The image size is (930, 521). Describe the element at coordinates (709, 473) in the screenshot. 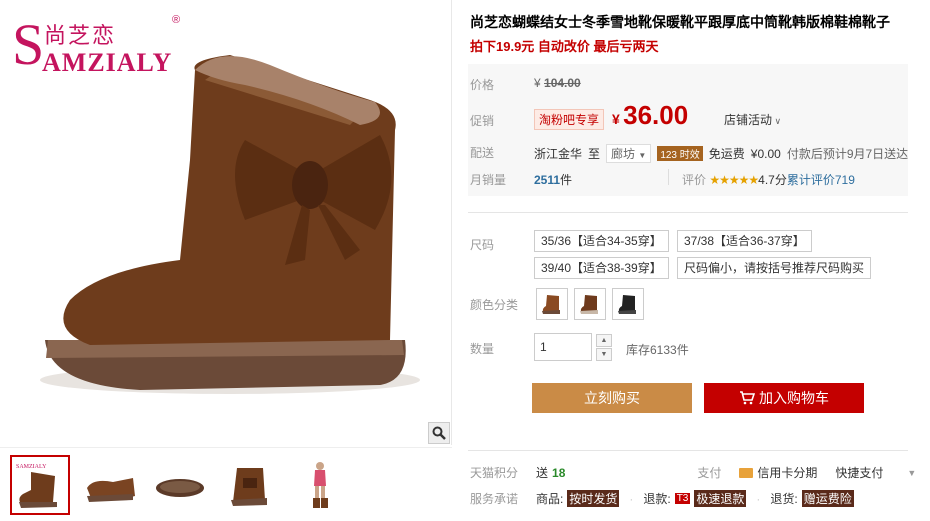

I see `pay-label: 支付` at that location.